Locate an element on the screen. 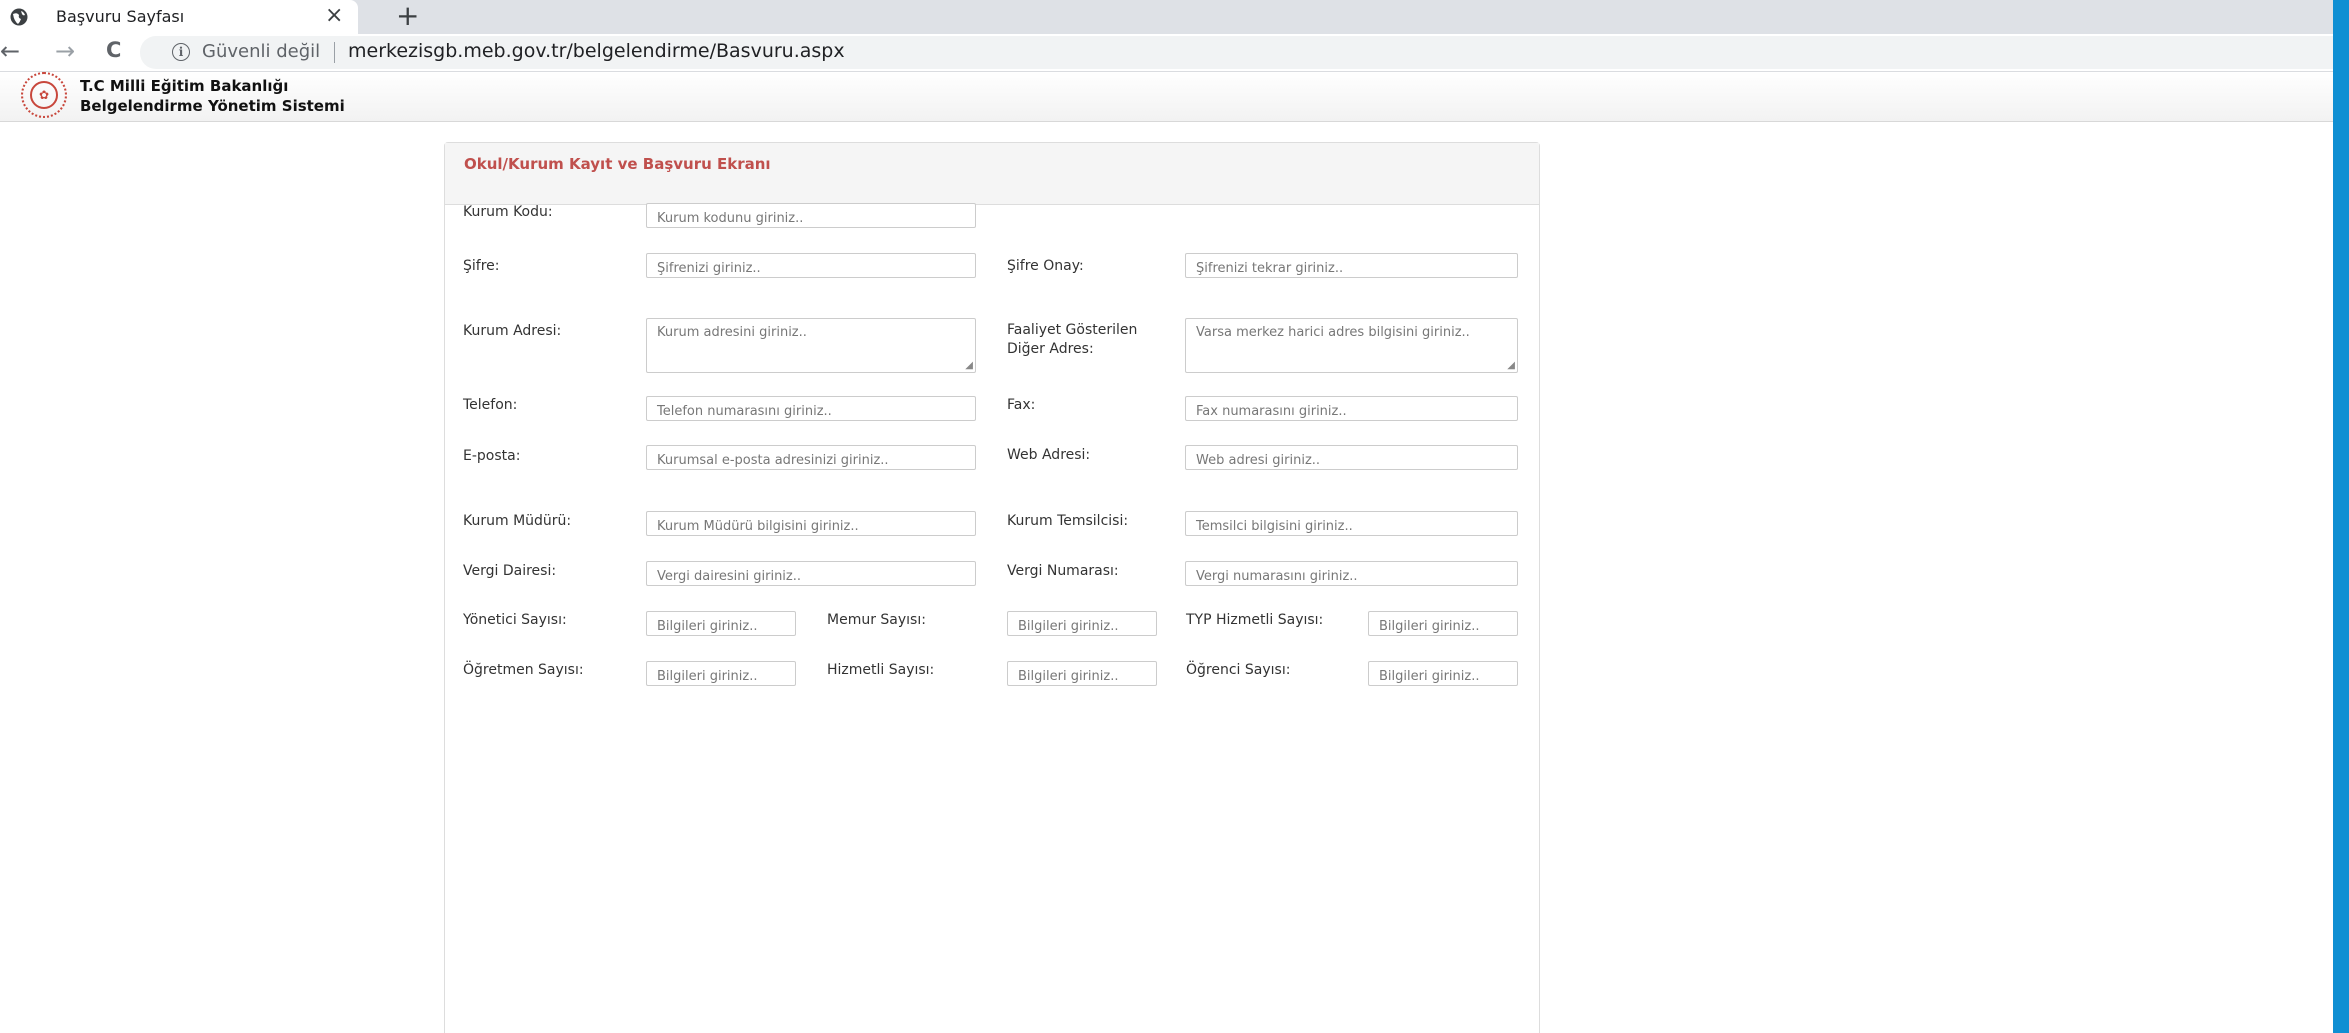 The image size is (2349, 1033). typ-input: Bilgileri giriniz.. is located at coordinates (1443, 623).